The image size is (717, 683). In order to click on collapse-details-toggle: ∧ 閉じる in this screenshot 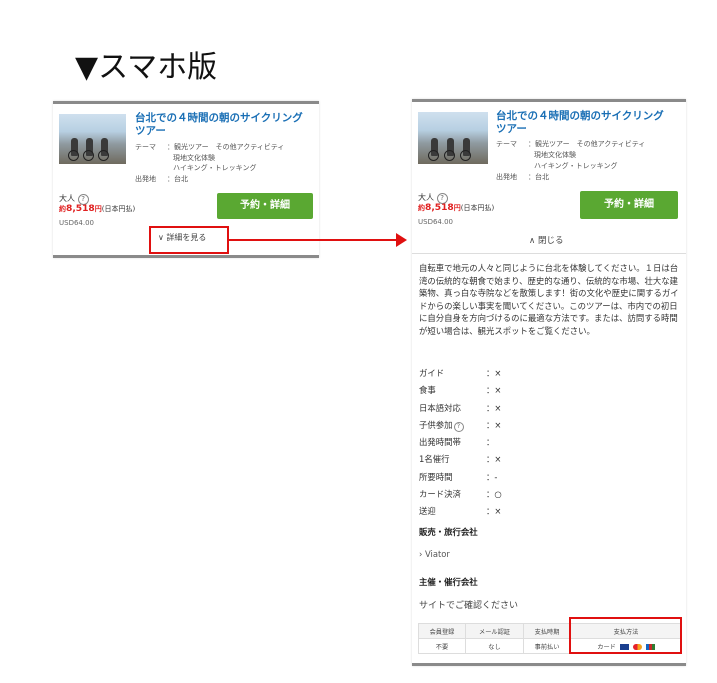, I will do `click(546, 240)`.